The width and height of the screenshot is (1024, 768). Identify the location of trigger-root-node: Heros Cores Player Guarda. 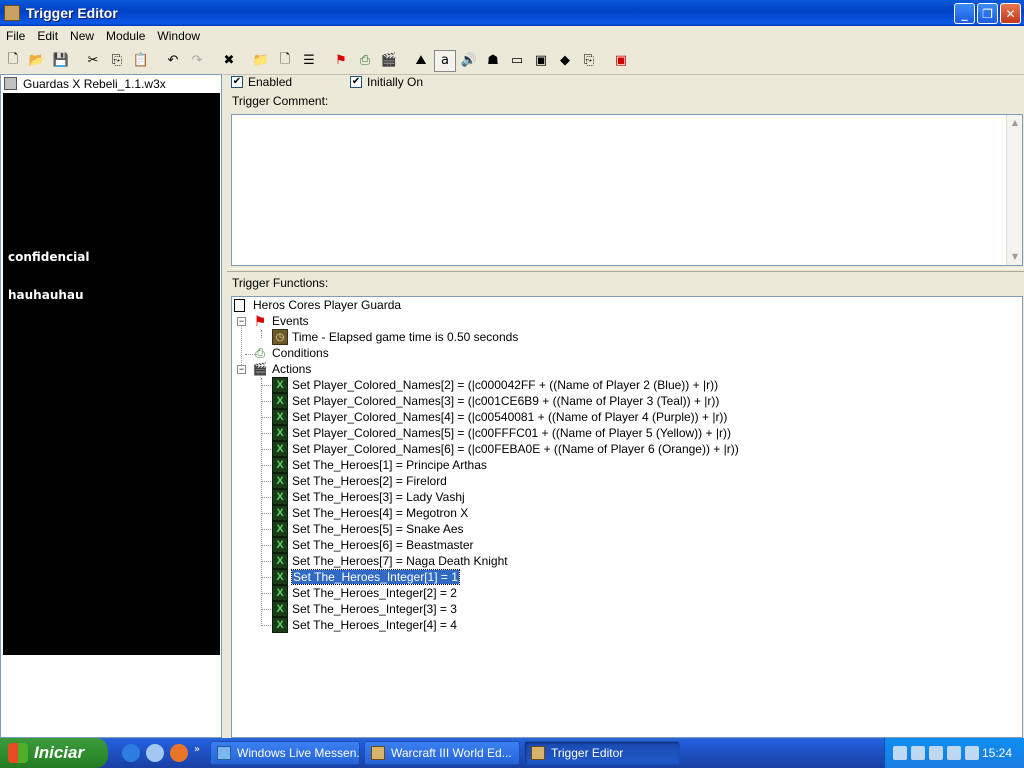
(317, 305).